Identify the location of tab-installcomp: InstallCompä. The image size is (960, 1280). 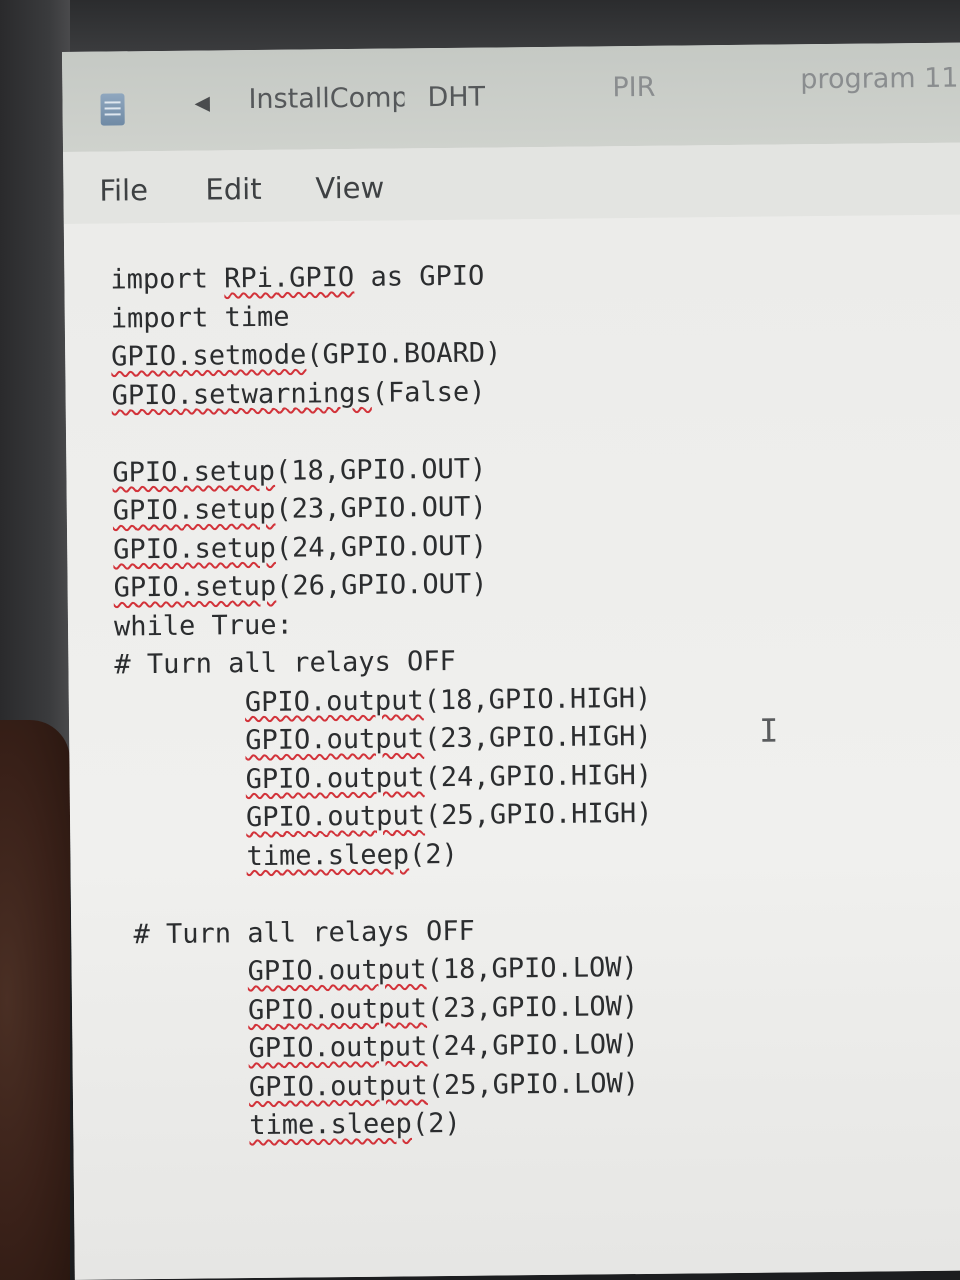
(326, 98).